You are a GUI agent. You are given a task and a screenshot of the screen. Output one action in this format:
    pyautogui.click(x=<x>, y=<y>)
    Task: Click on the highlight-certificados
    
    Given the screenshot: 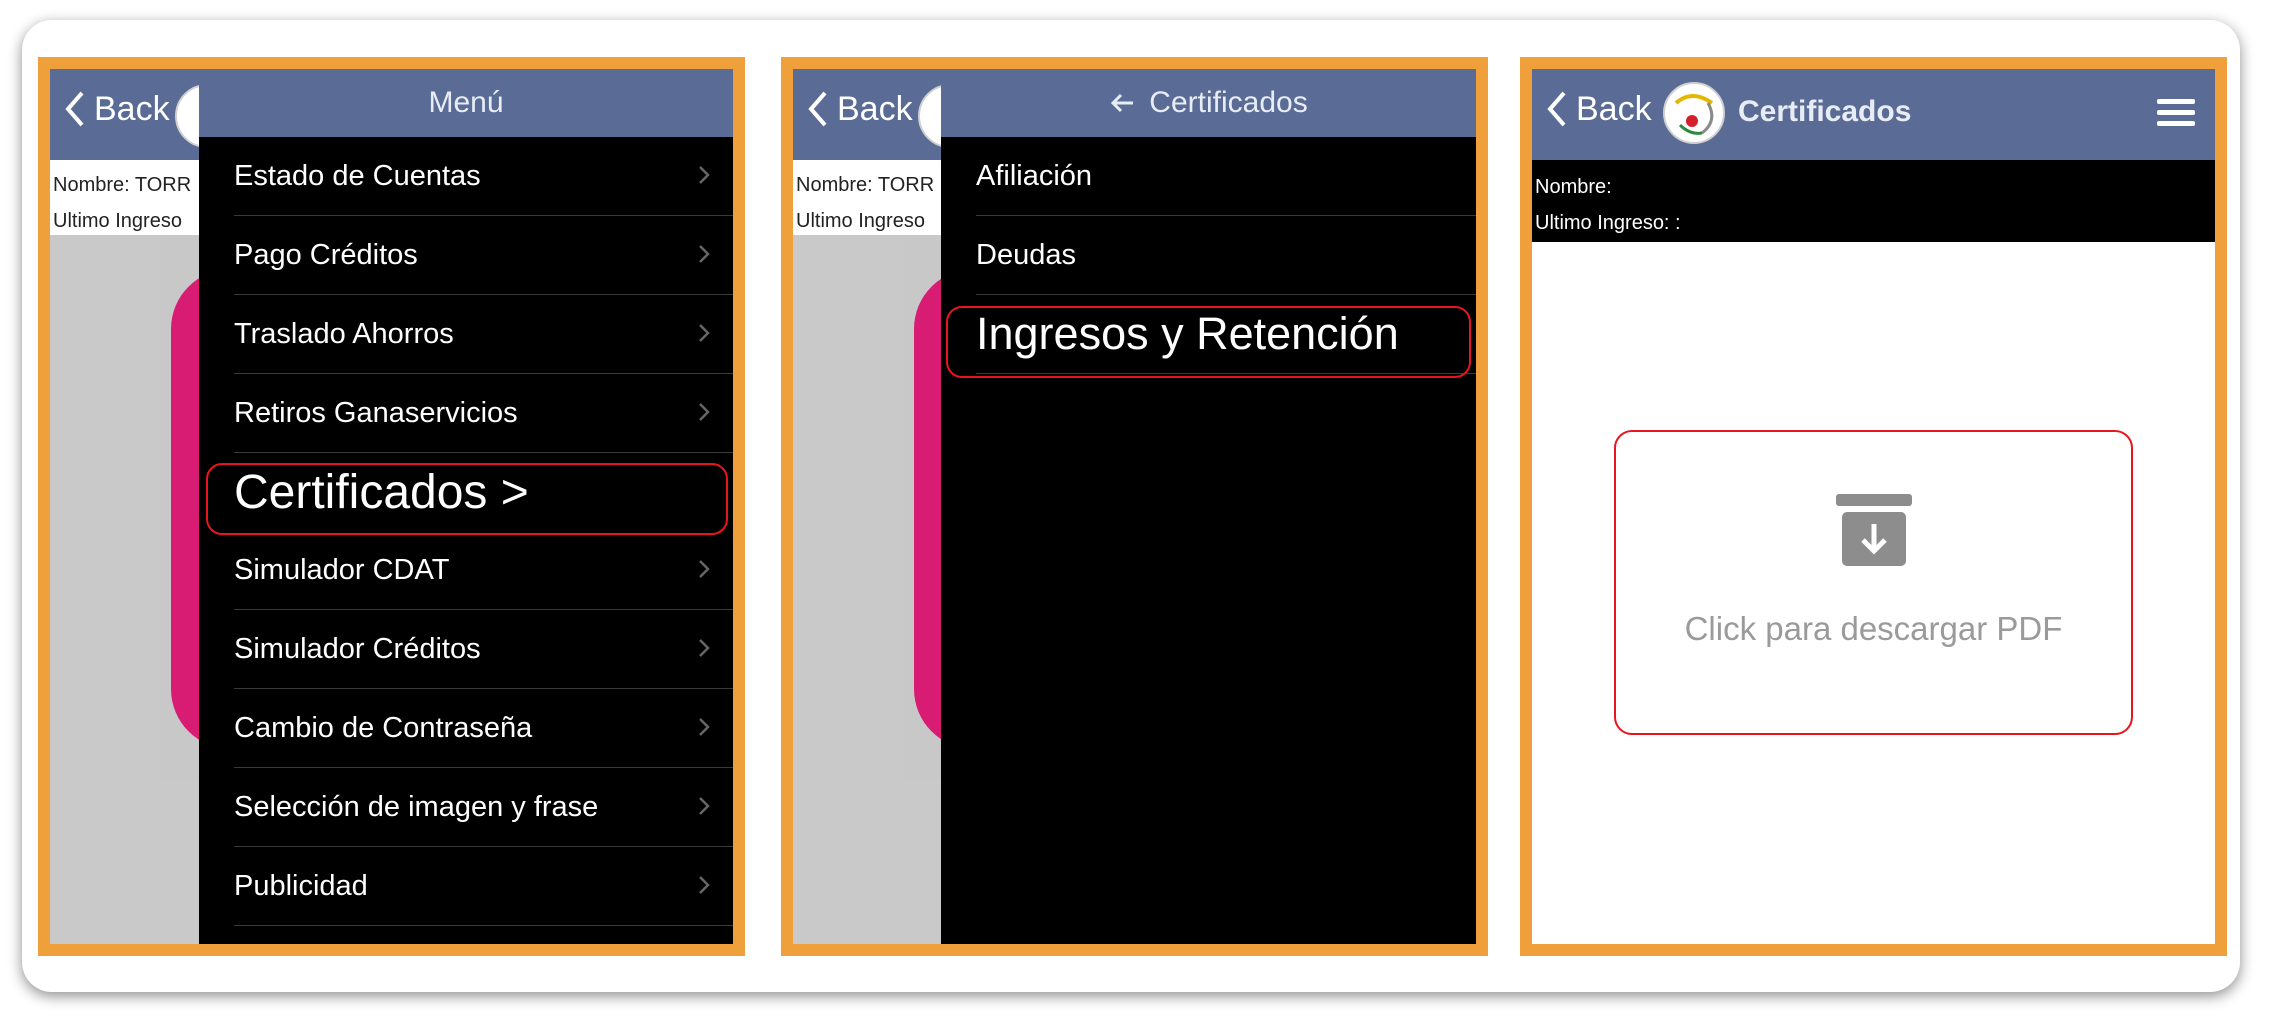 What is the action you would take?
    pyautogui.click(x=467, y=499)
    